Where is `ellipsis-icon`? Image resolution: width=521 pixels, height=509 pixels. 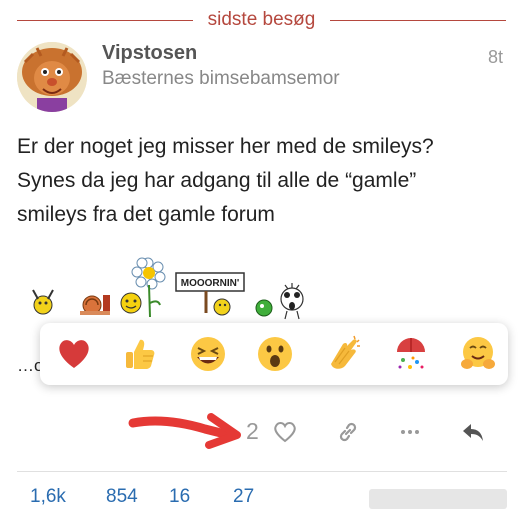 ellipsis-icon is located at coordinates (410, 432).